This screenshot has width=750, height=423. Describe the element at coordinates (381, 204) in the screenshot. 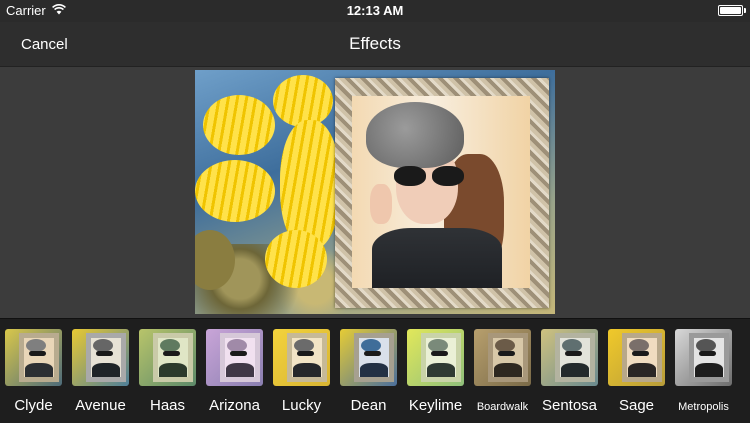

I see `hand` at that location.